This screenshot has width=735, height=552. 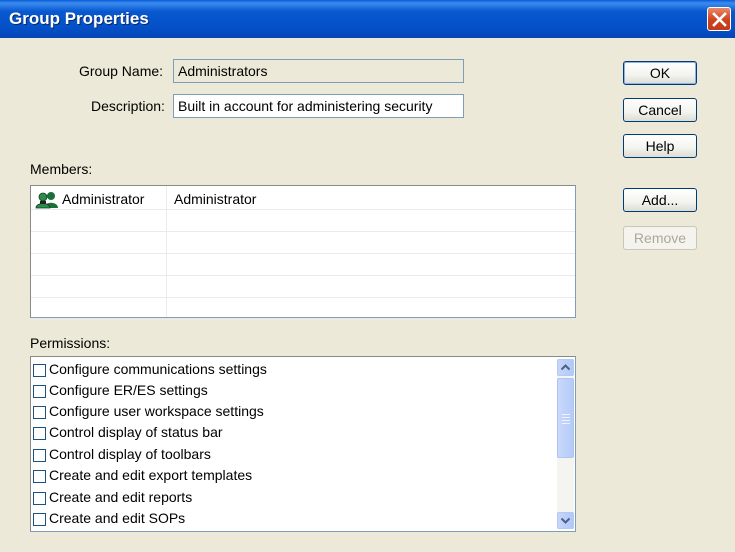 I want to click on close-button, so click(x=719, y=19).